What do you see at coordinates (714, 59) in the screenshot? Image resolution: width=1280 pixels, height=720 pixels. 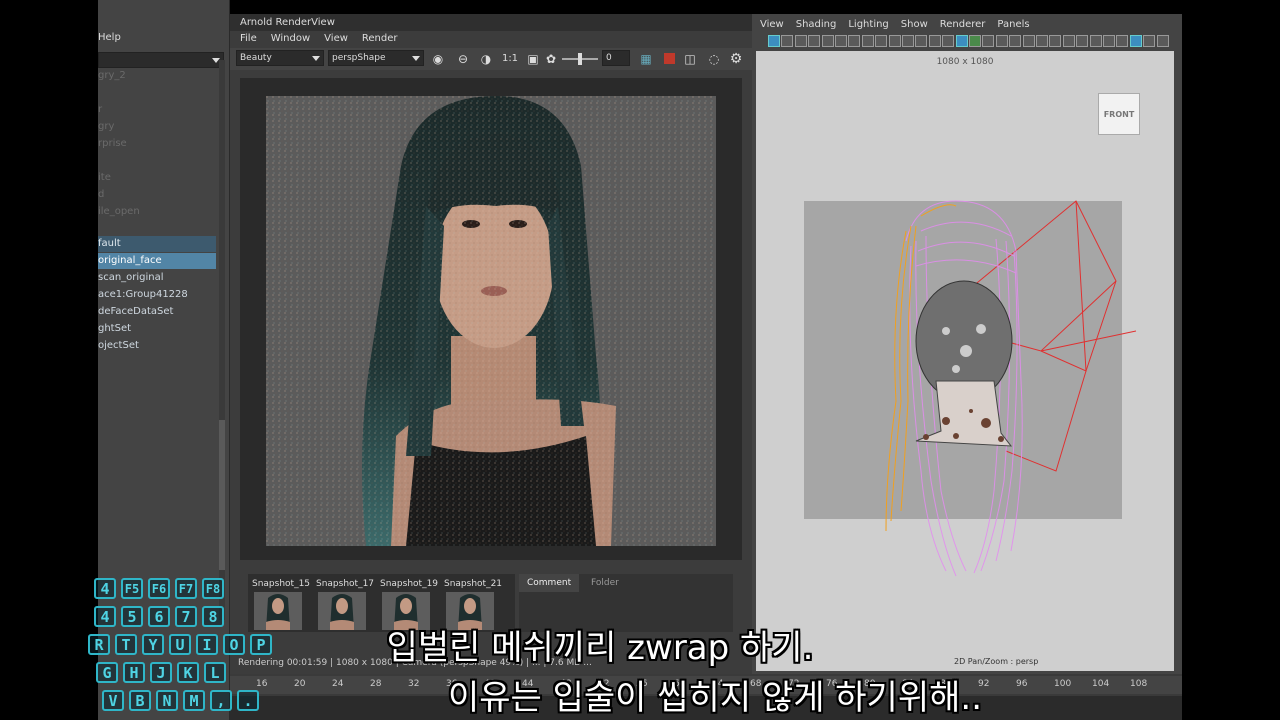 I see `sound-icon: ◌` at bounding box center [714, 59].